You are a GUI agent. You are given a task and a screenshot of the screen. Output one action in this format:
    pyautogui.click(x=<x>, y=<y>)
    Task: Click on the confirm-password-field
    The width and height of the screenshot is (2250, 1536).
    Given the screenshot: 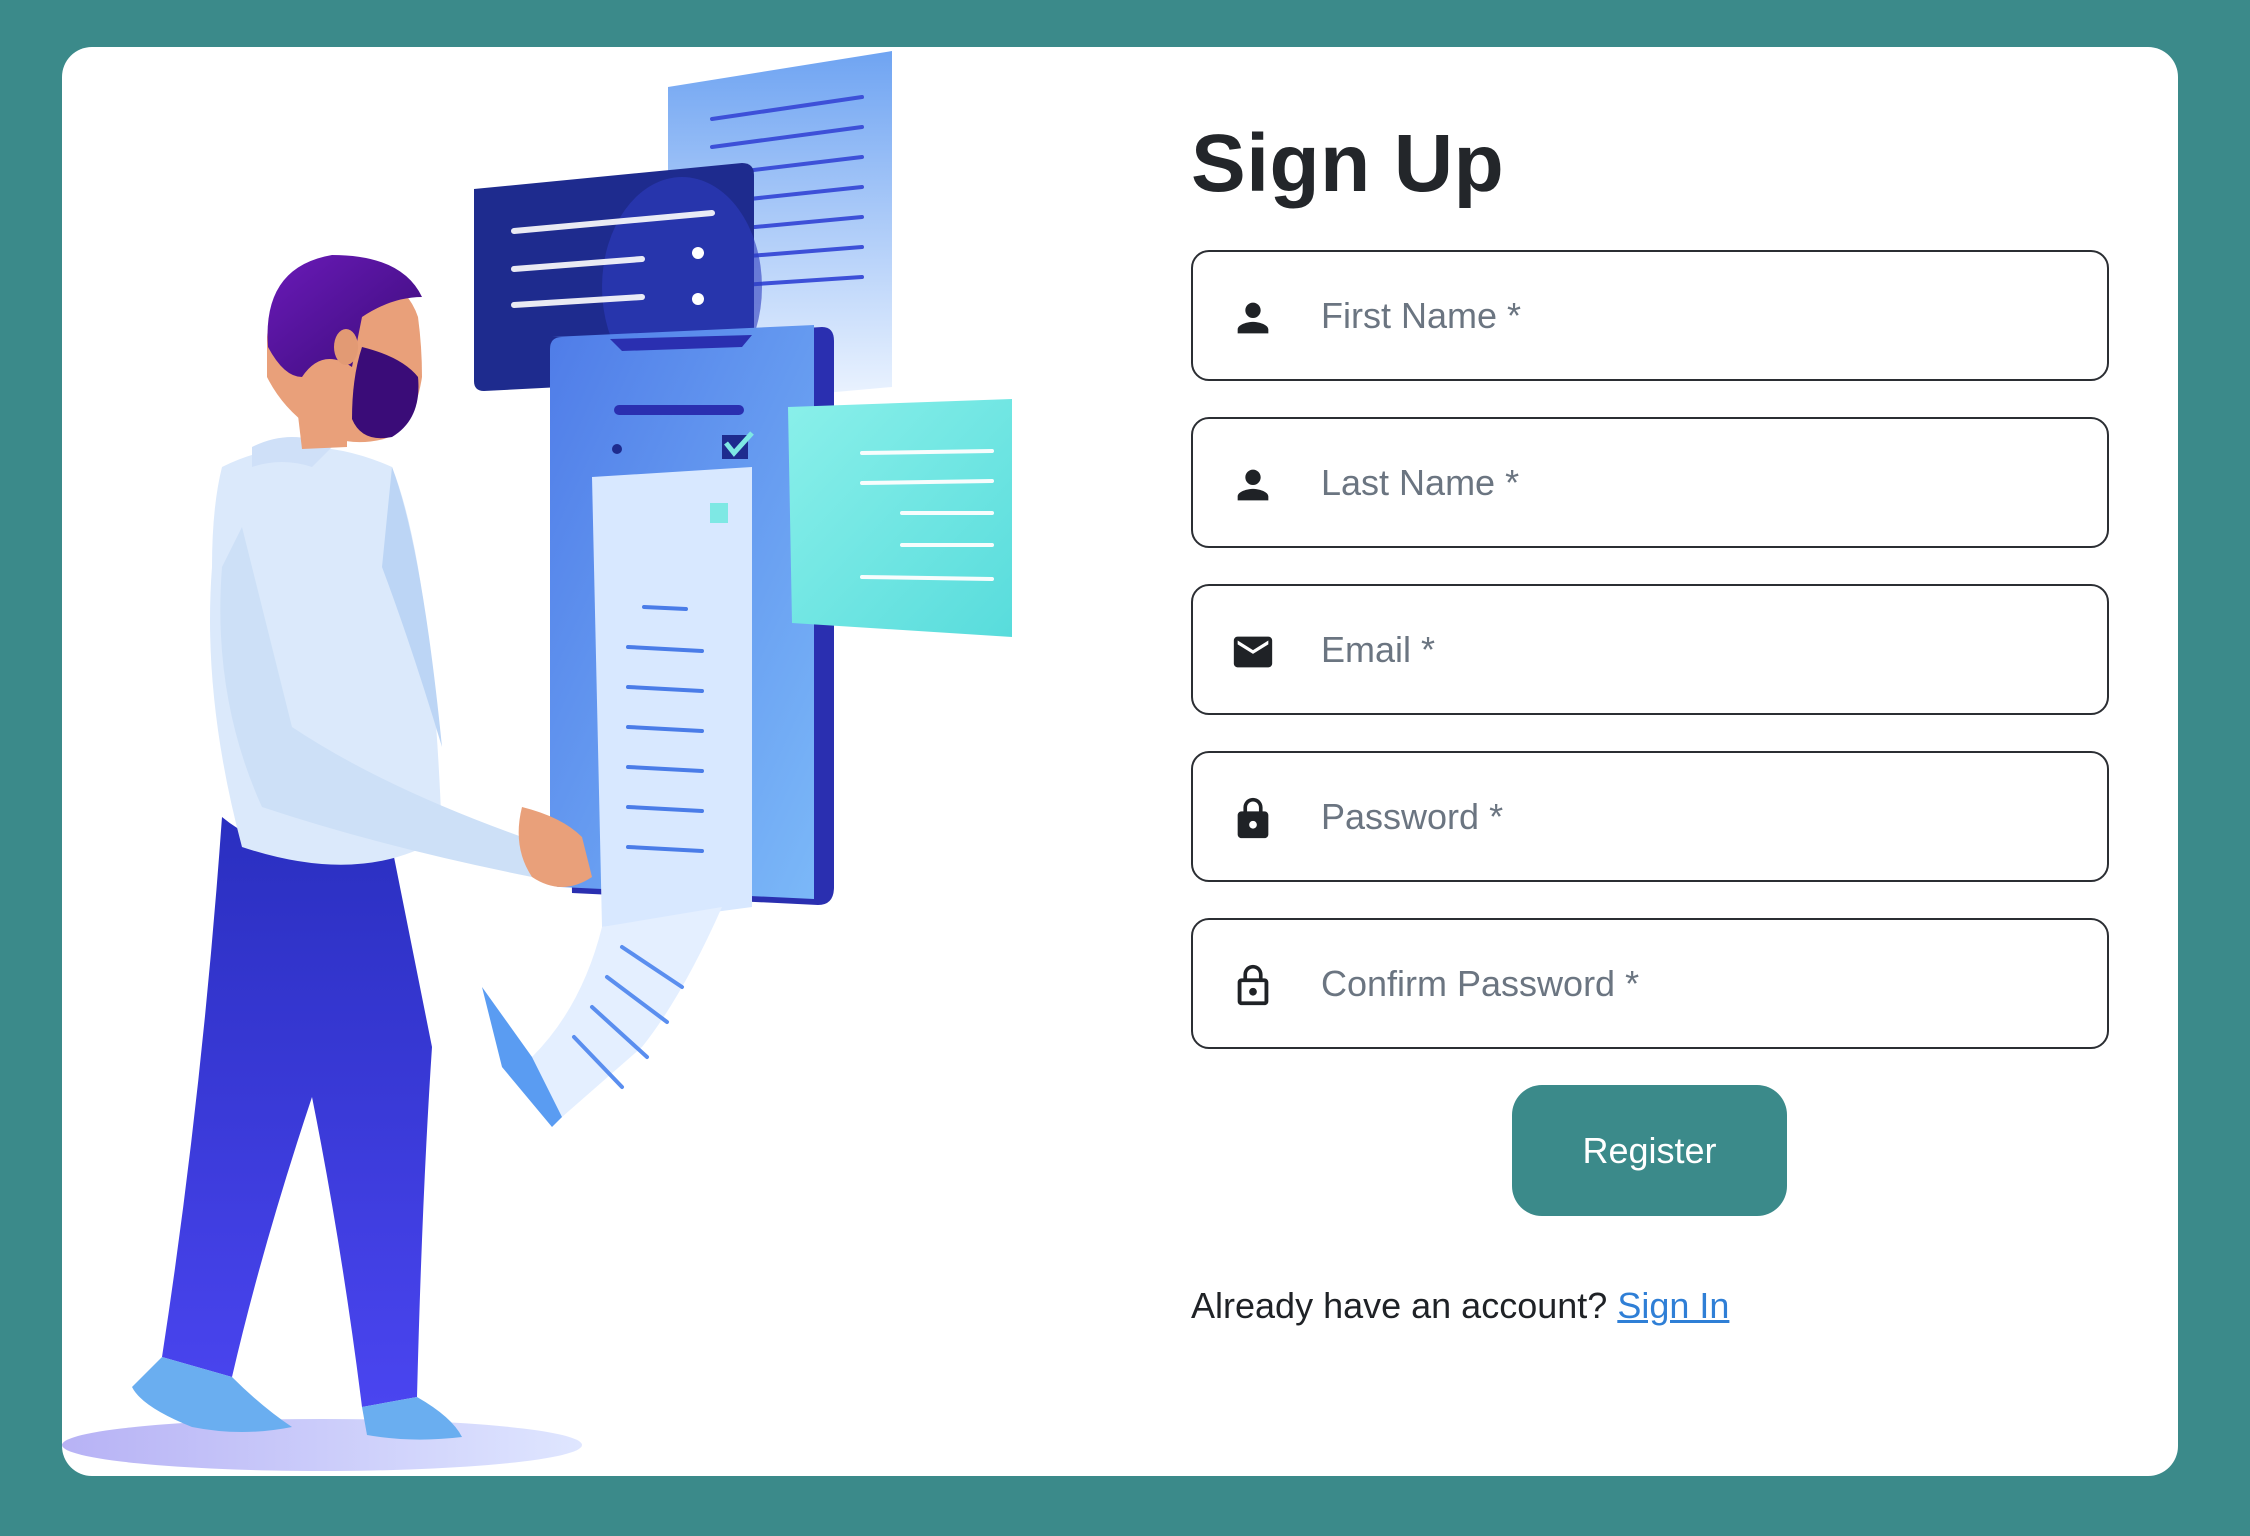 What is the action you would take?
    pyautogui.click(x=1650, y=983)
    